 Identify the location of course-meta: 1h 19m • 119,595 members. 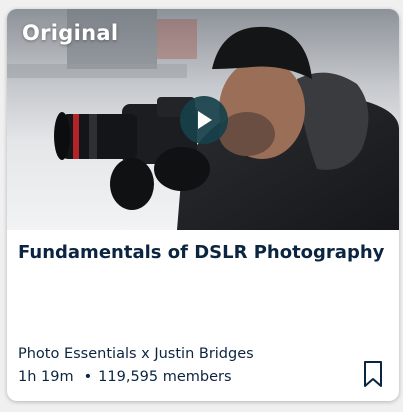
(125, 377).